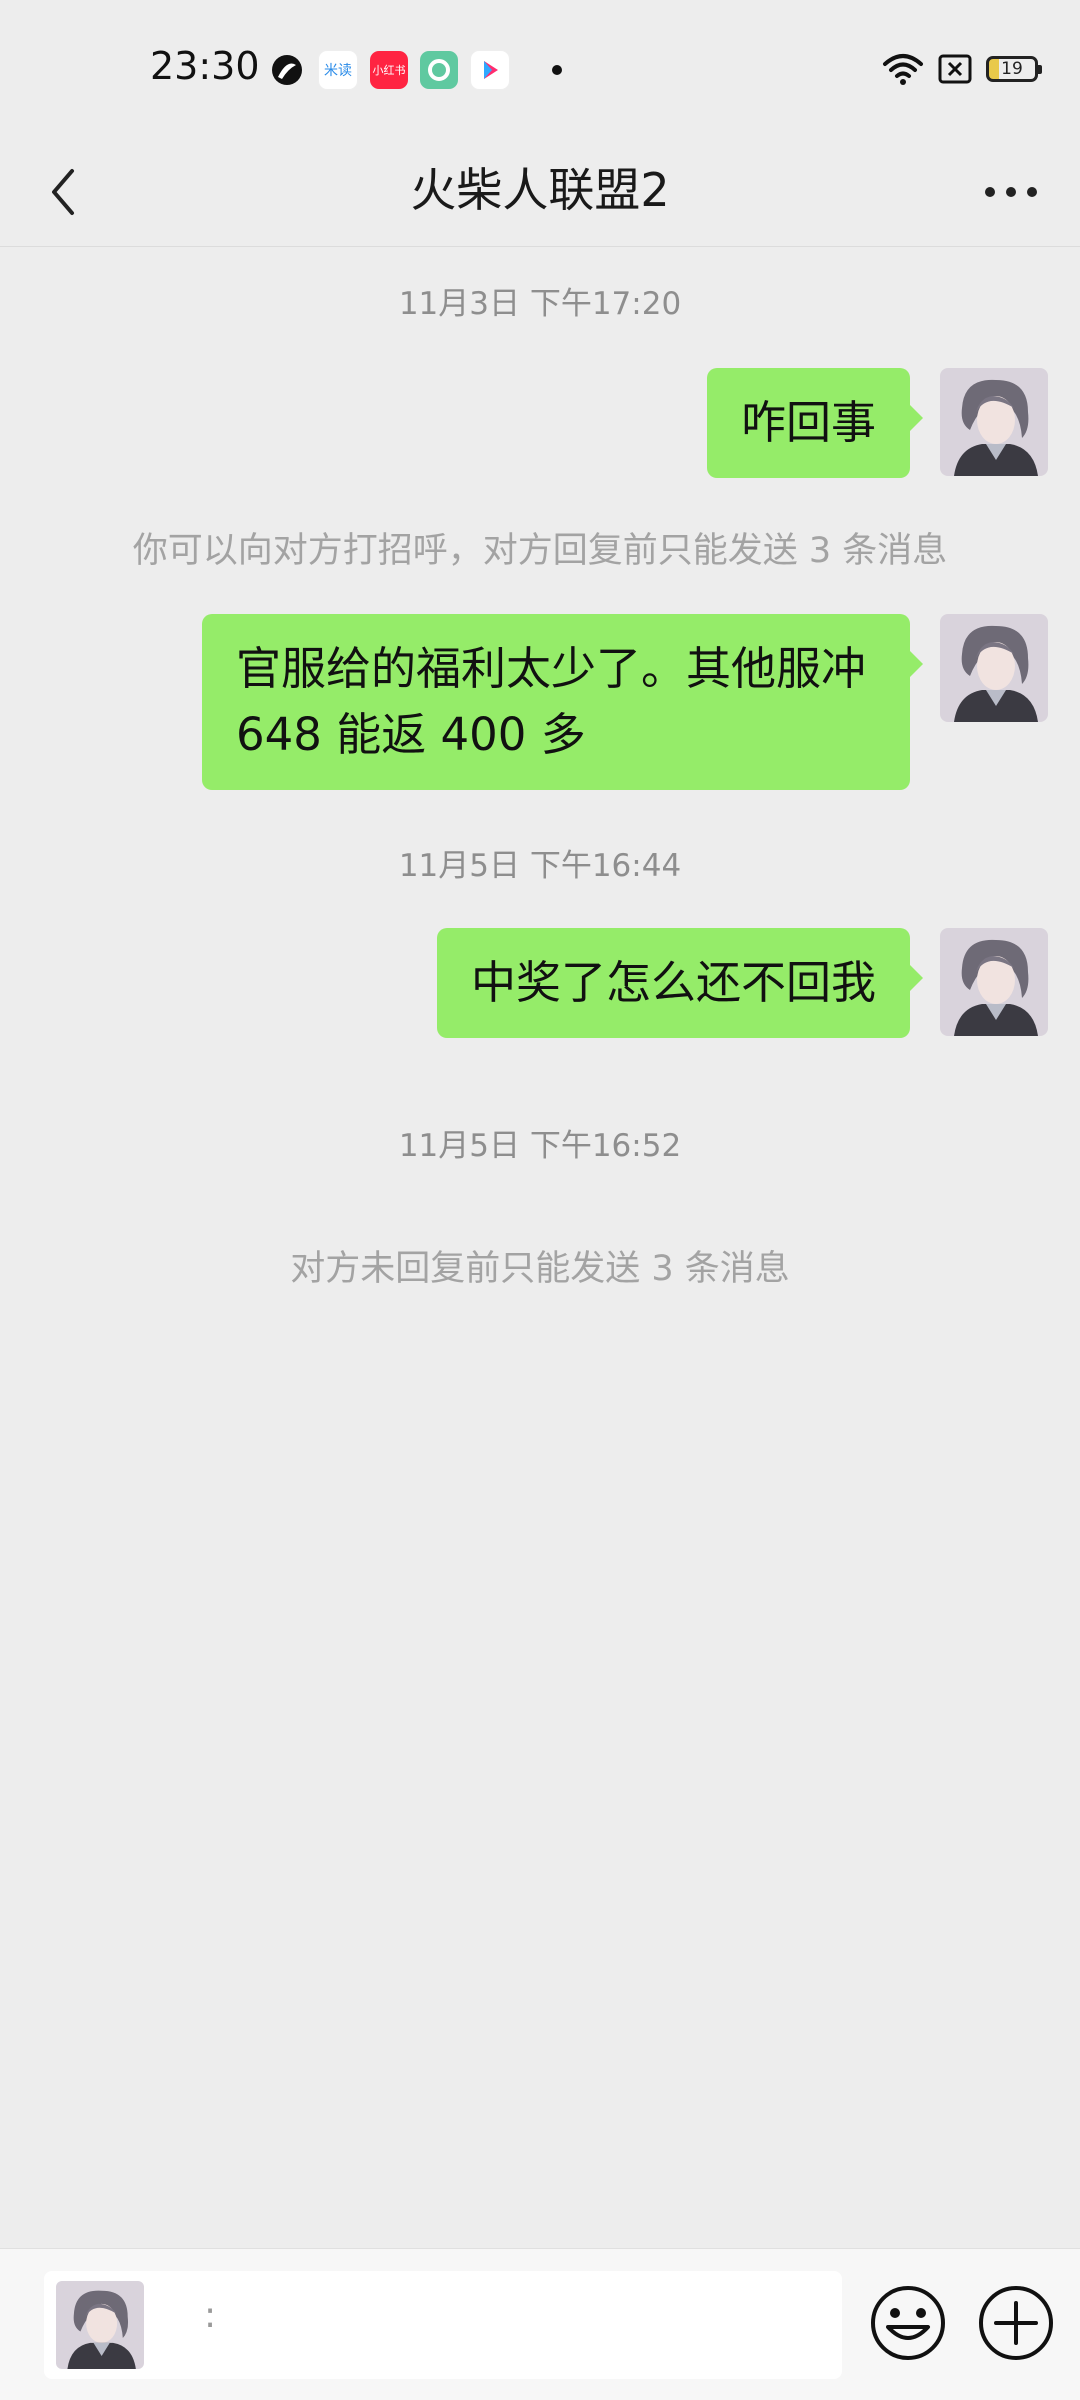 The width and height of the screenshot is (1080, 2400). I want to click on no-sim-icon, so click(955, 69).